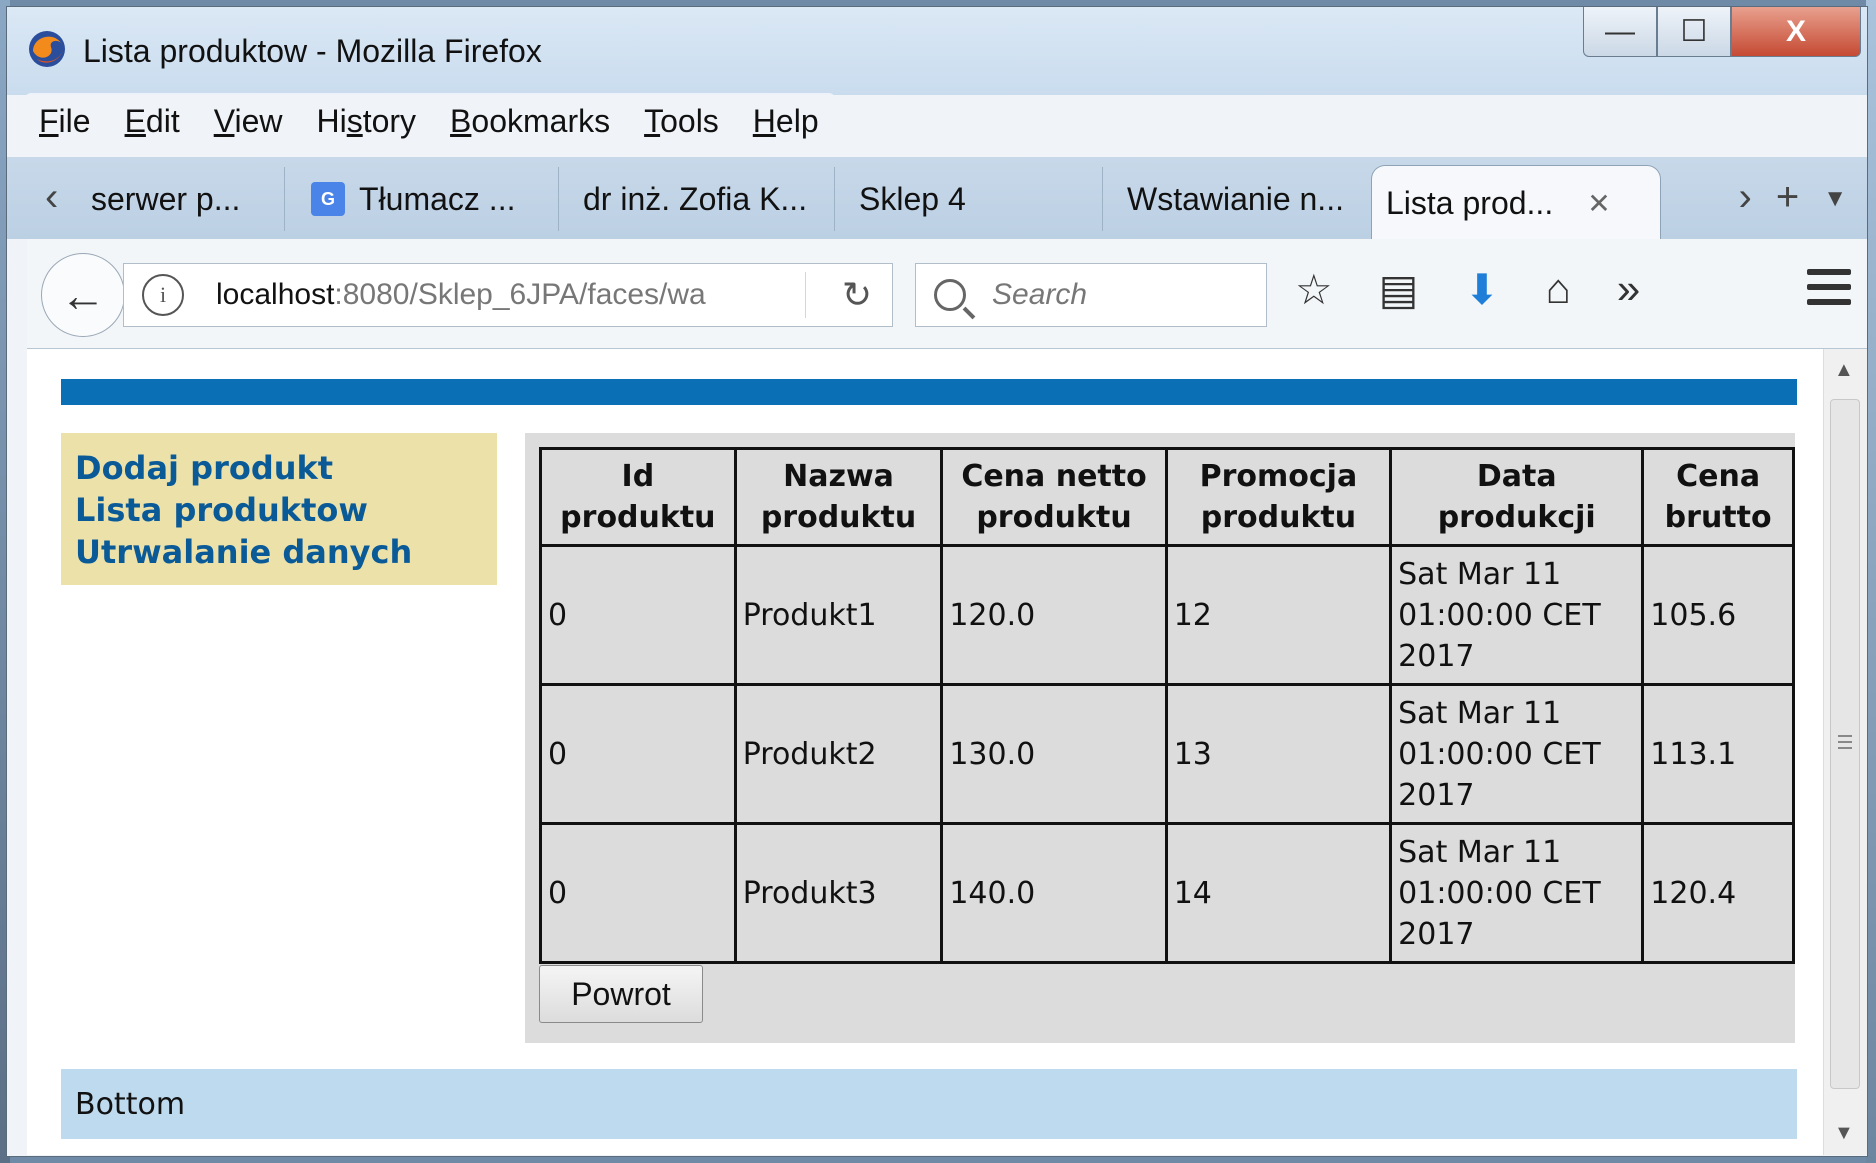 This screenshot has width=1876, height=1163. What do you see at coordinates (1844, 1133) in the screenshot?
I see `scroll-down-arrow-icon: ▼` at bounding box center [1844, 1133].